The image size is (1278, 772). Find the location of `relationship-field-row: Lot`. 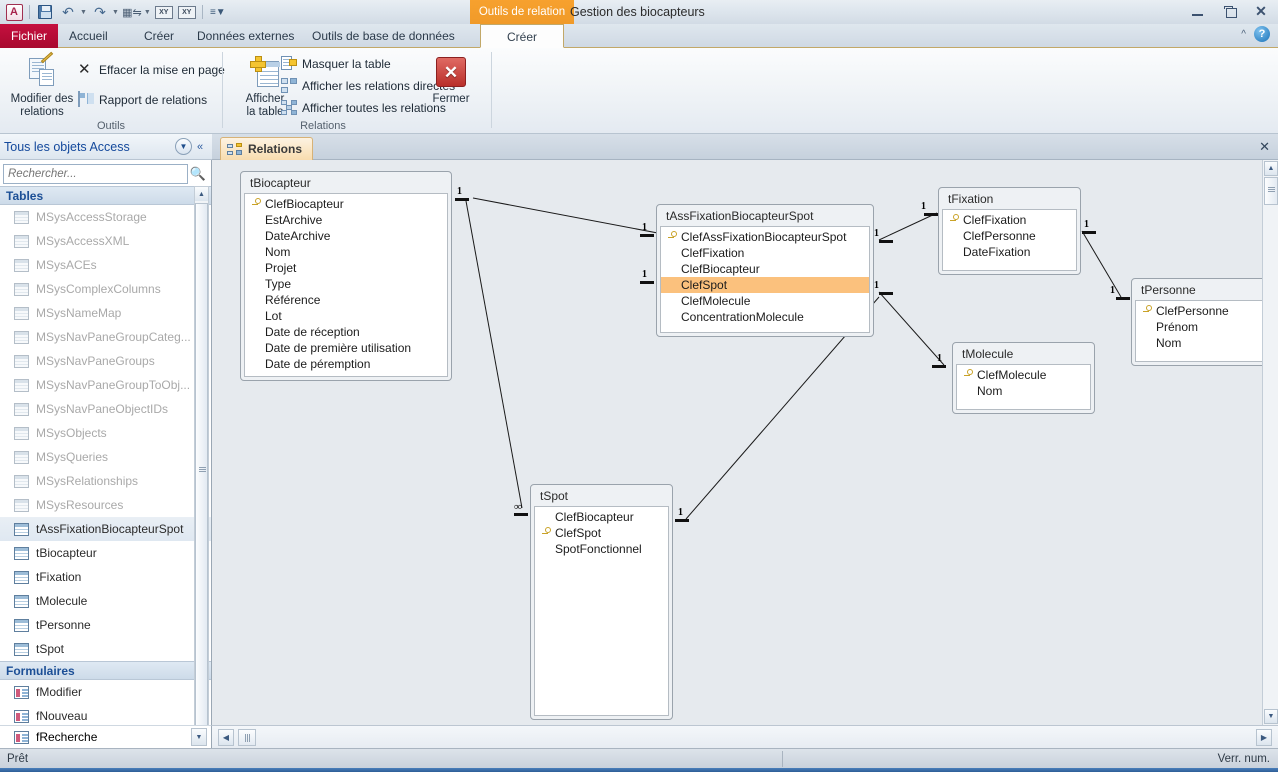

relationship-field-row: Lot is located at coordinates (346, 316).